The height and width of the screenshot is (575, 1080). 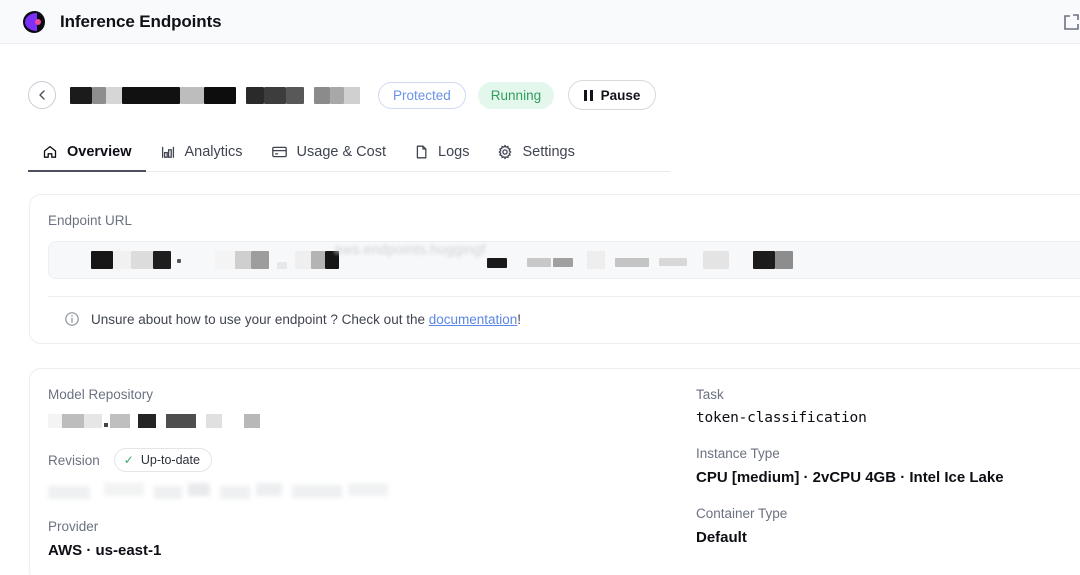 What do you see at coordinates (738, 453) in the screenshot?
I see `instance-type-label: Instance Type` at bounding box center [738, 453].